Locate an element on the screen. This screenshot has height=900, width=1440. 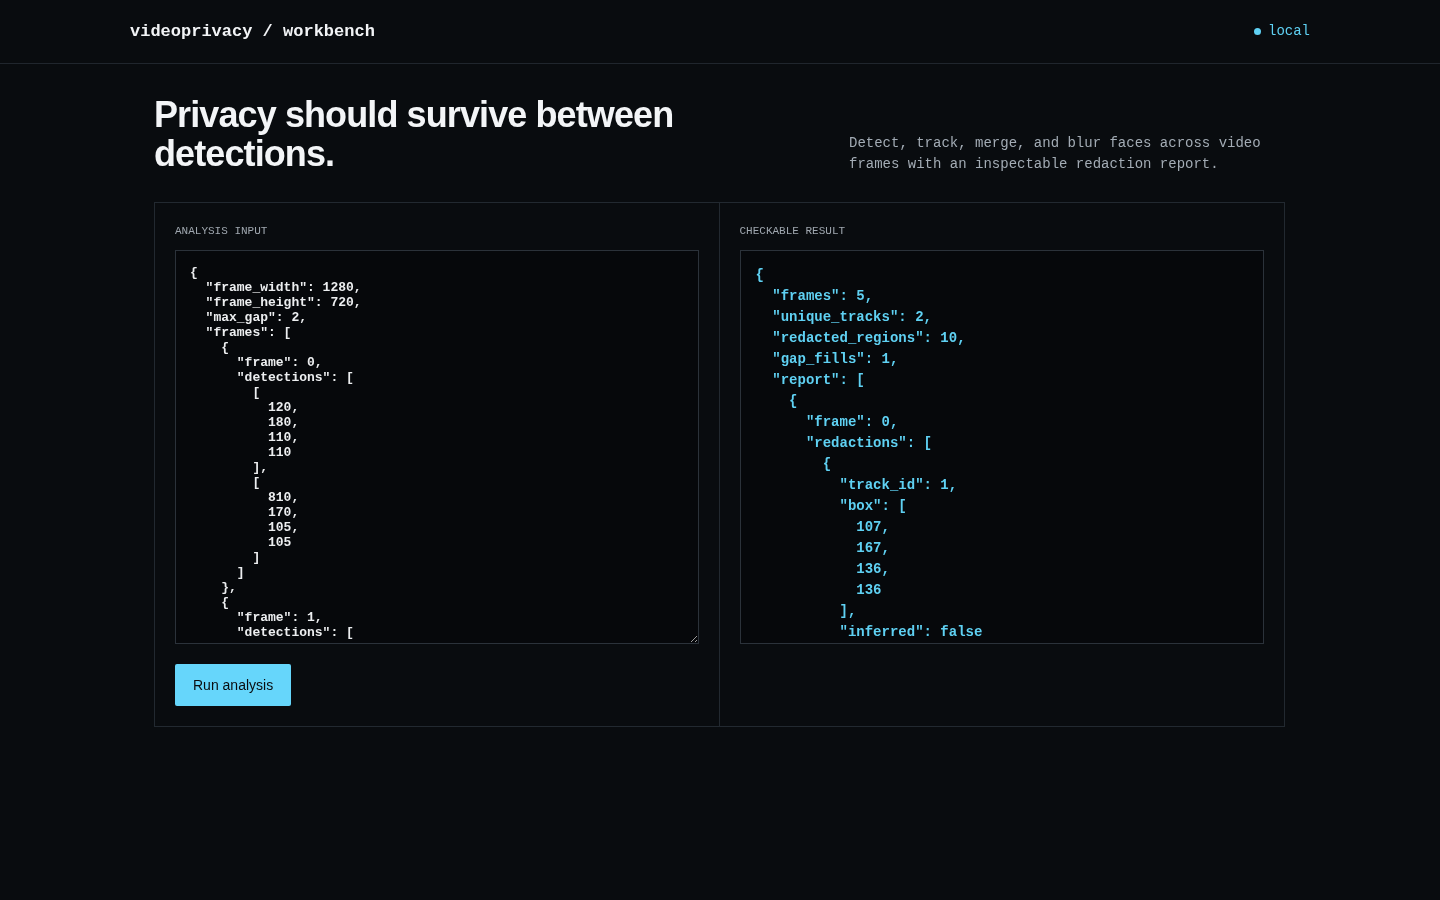
run-analysis-button: Run analysis is located at coordinates (233, 685).